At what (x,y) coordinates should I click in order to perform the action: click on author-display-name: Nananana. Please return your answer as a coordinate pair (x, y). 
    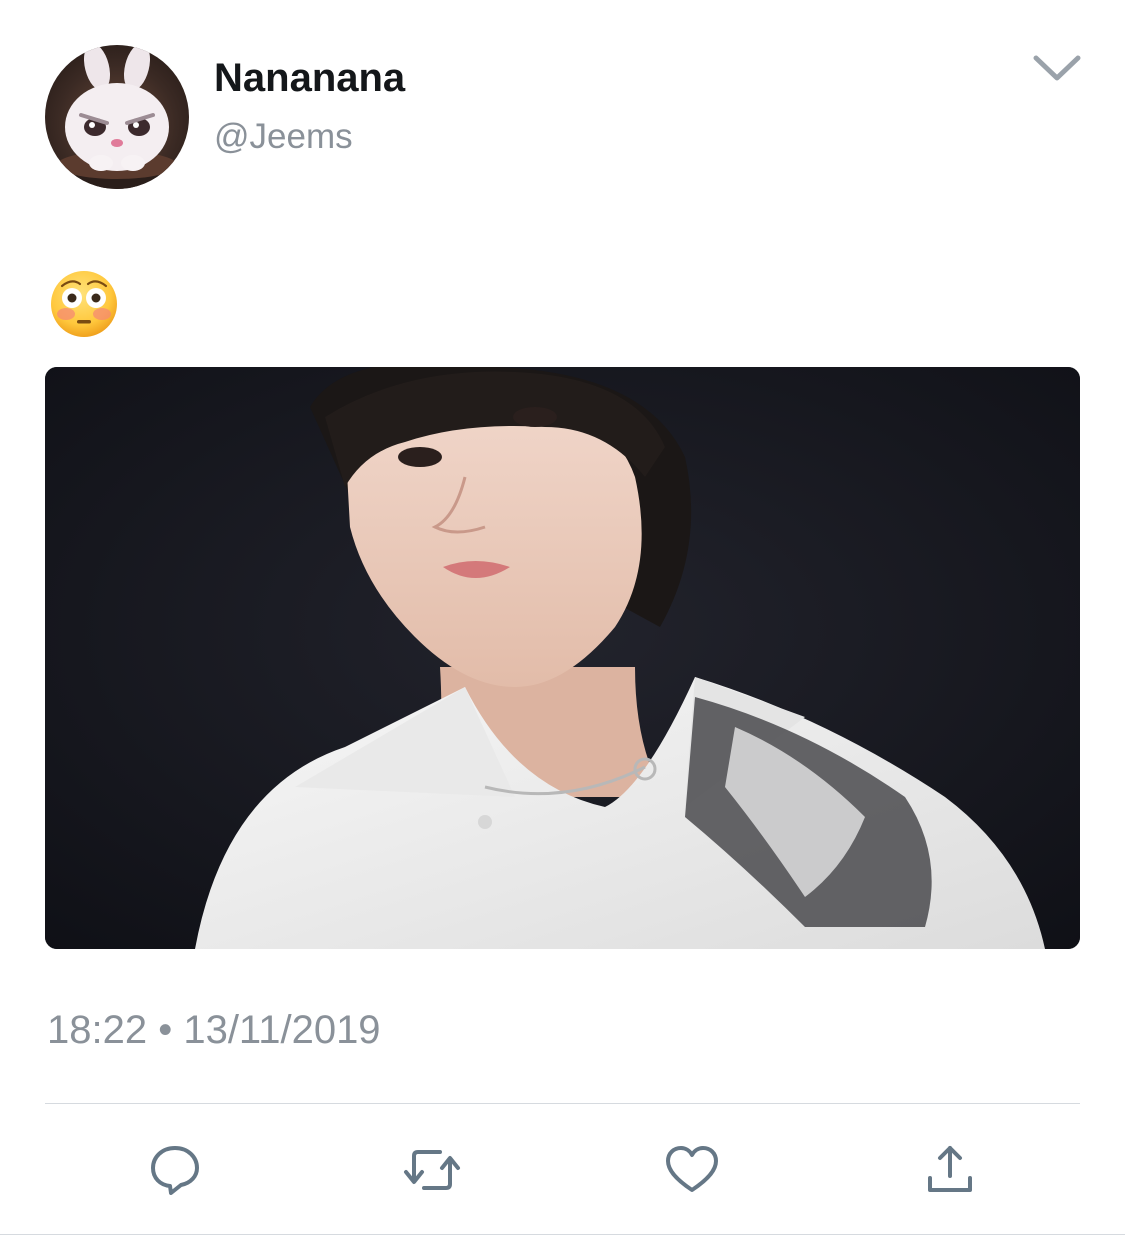
    Looking at the image, I should click on (309, 78).